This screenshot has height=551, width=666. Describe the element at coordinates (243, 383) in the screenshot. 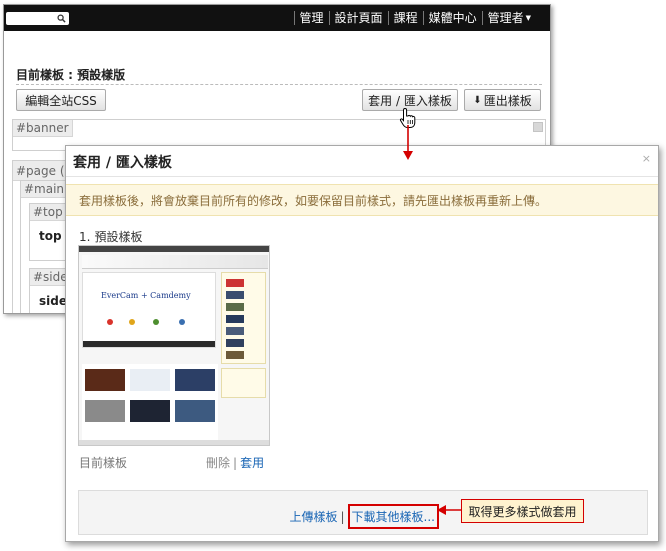

I see `thumb-sidebar-box` at that location.